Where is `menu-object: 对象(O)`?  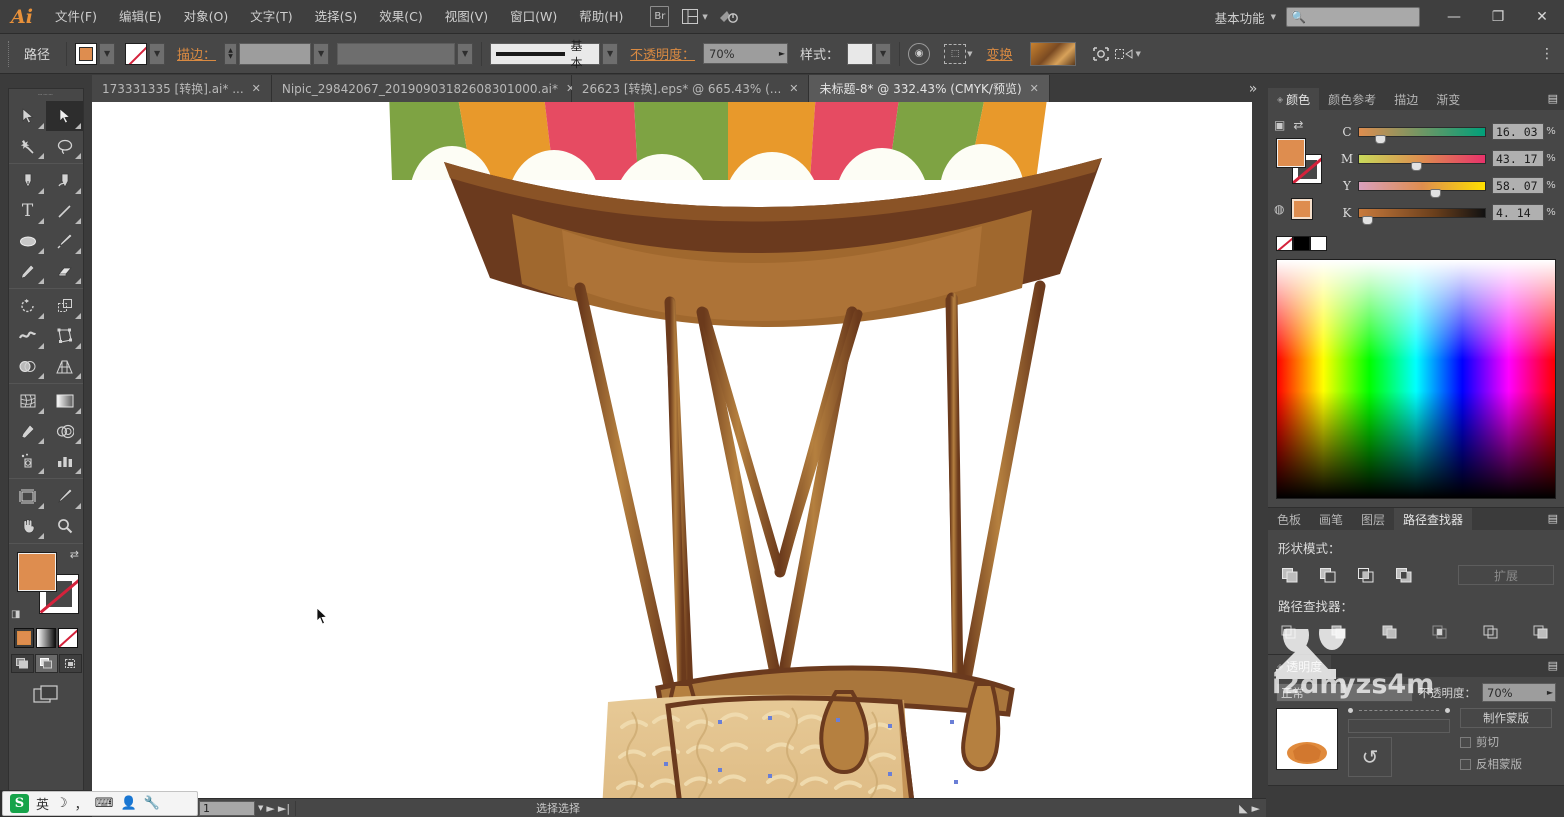
menu-object: 对象(O) is located at coordinates (206, 17).